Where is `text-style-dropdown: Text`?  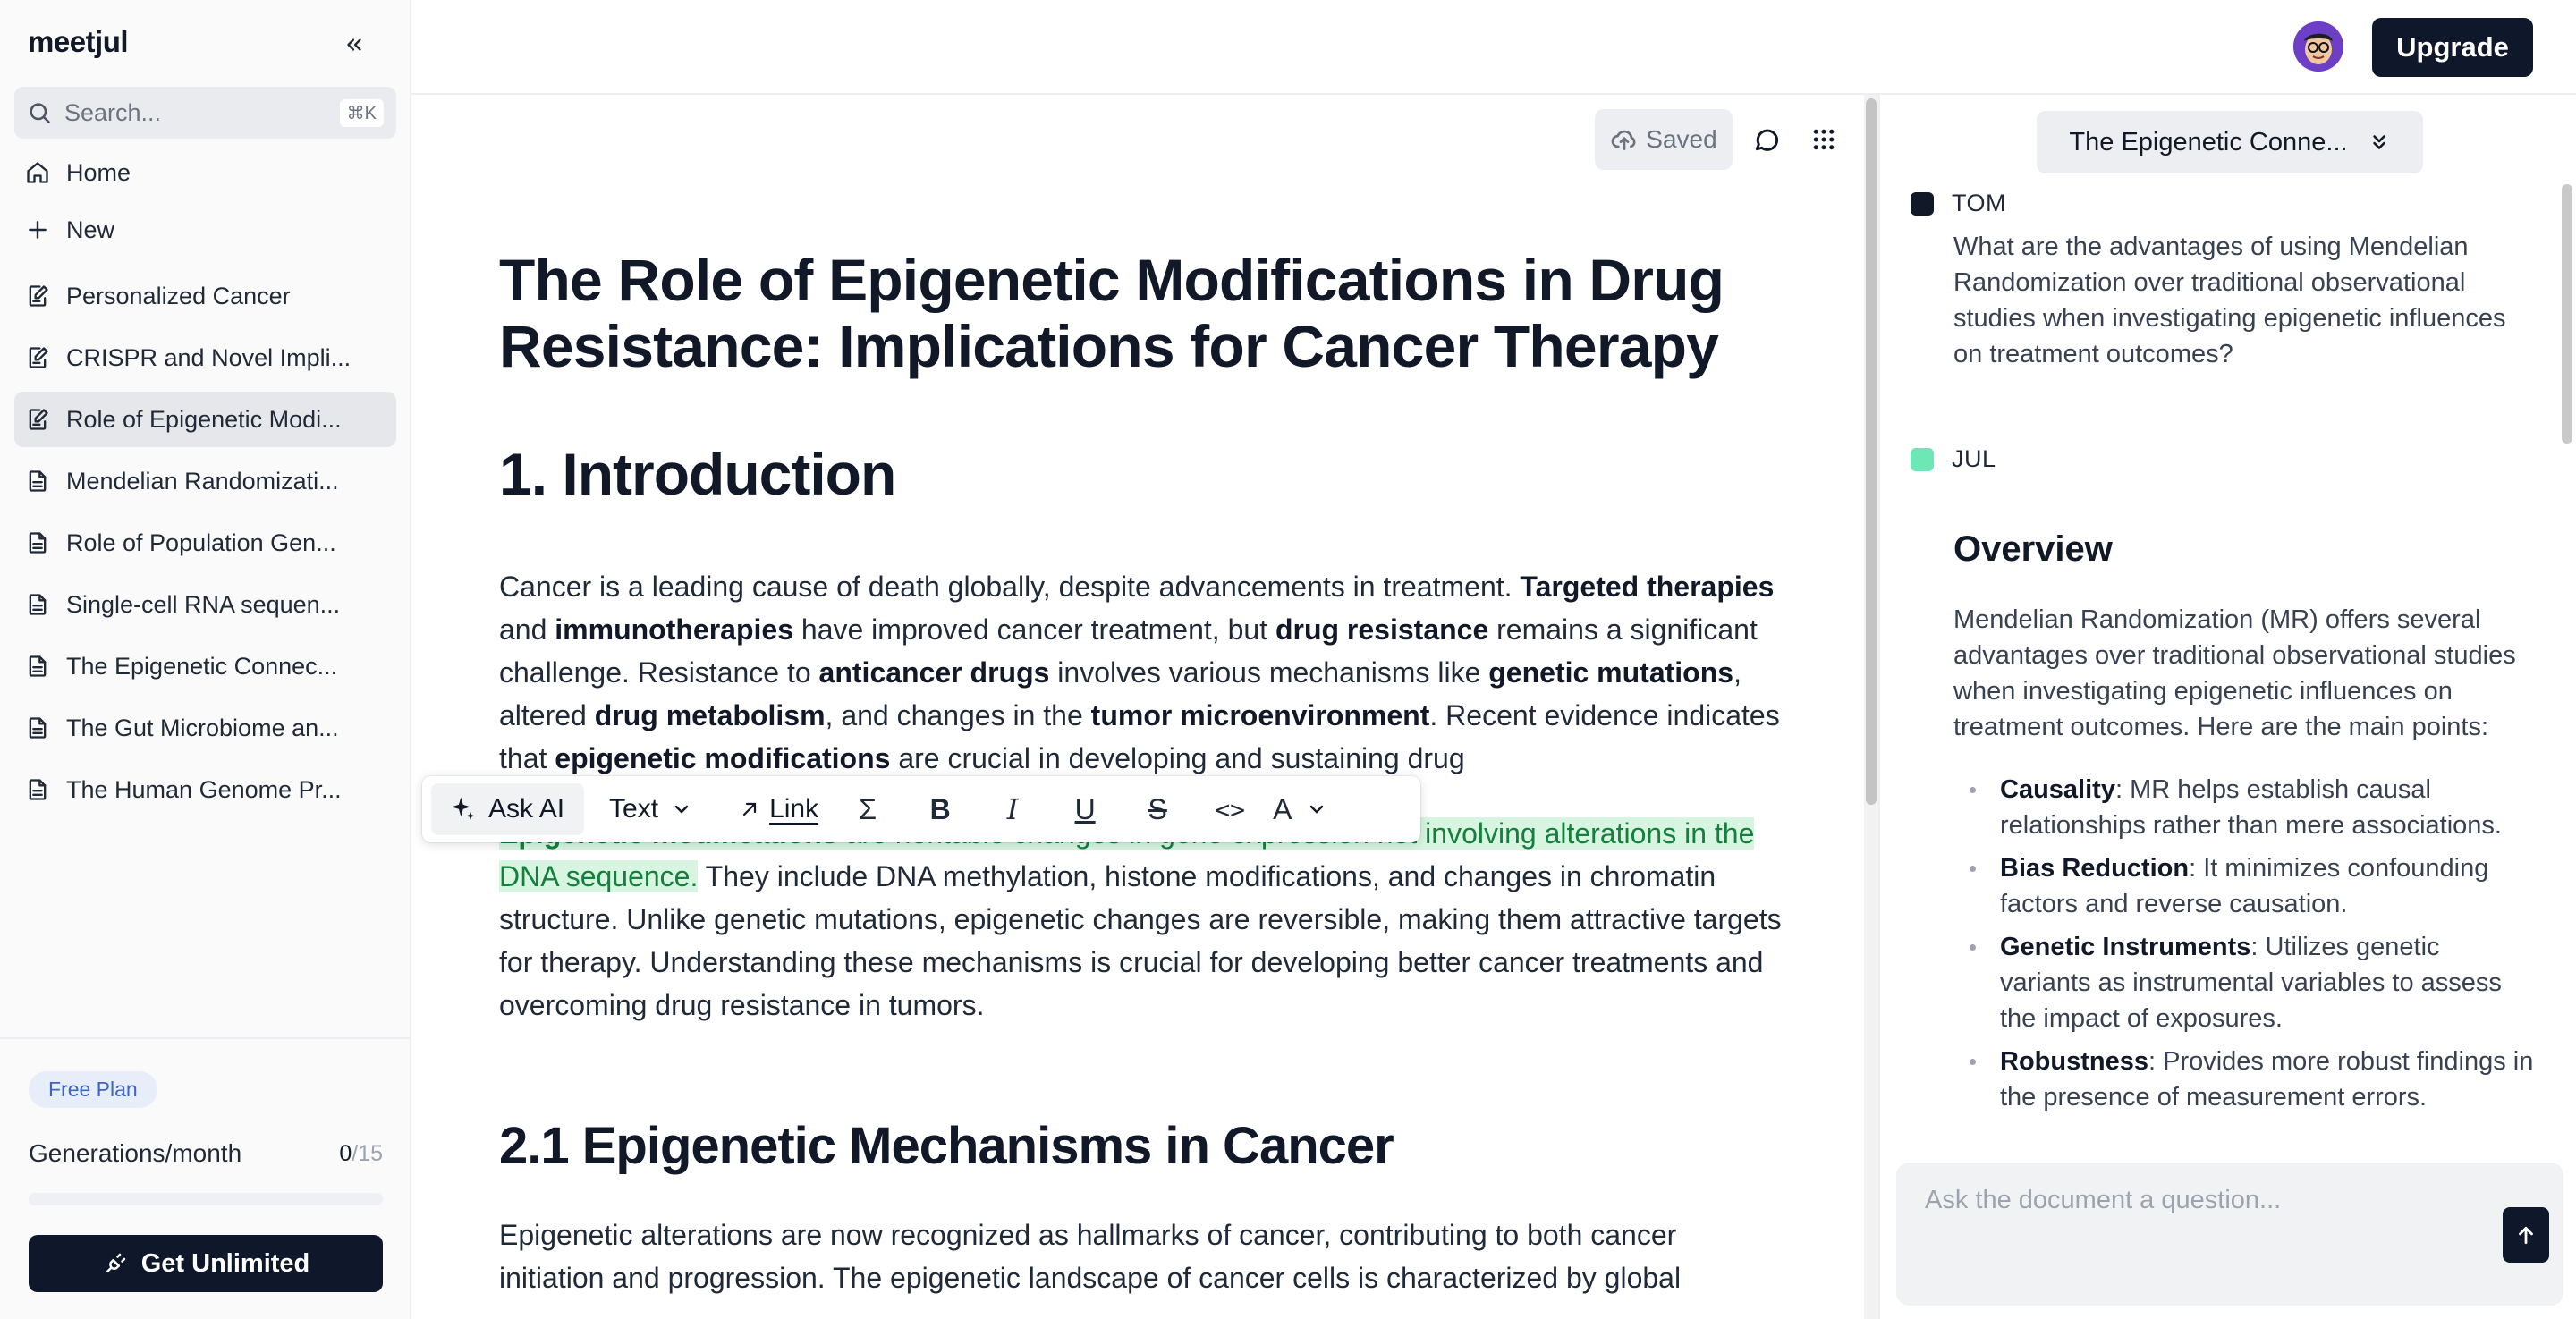 text-style-dropdown: Text is located at coordinates (650, 809).